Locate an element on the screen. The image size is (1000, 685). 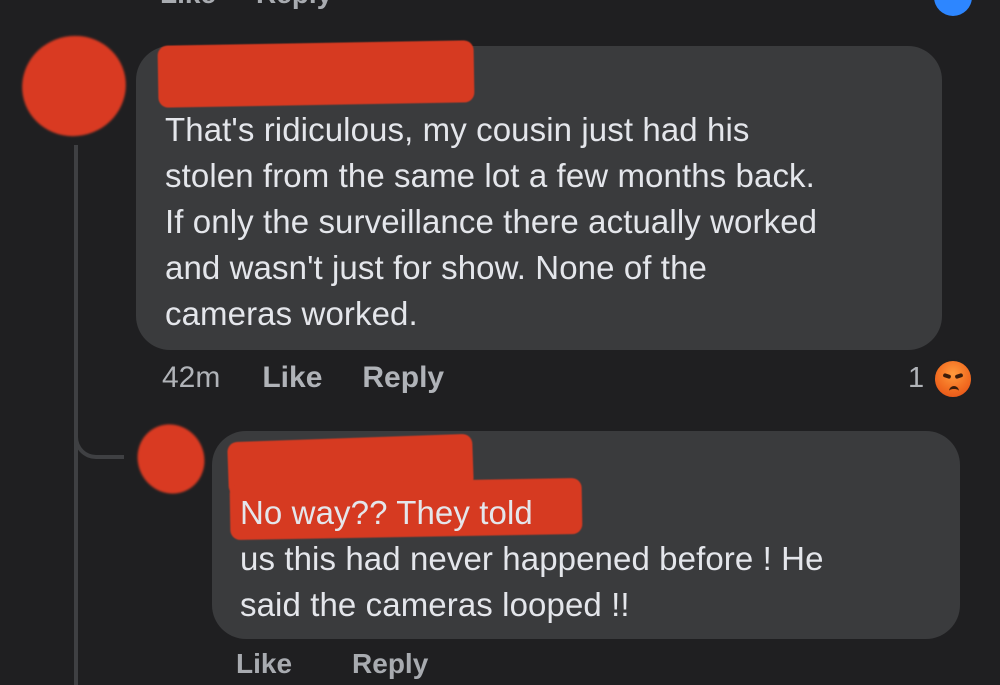
comment-actions: 42m Like Reply is located at coordinates (303, 378).